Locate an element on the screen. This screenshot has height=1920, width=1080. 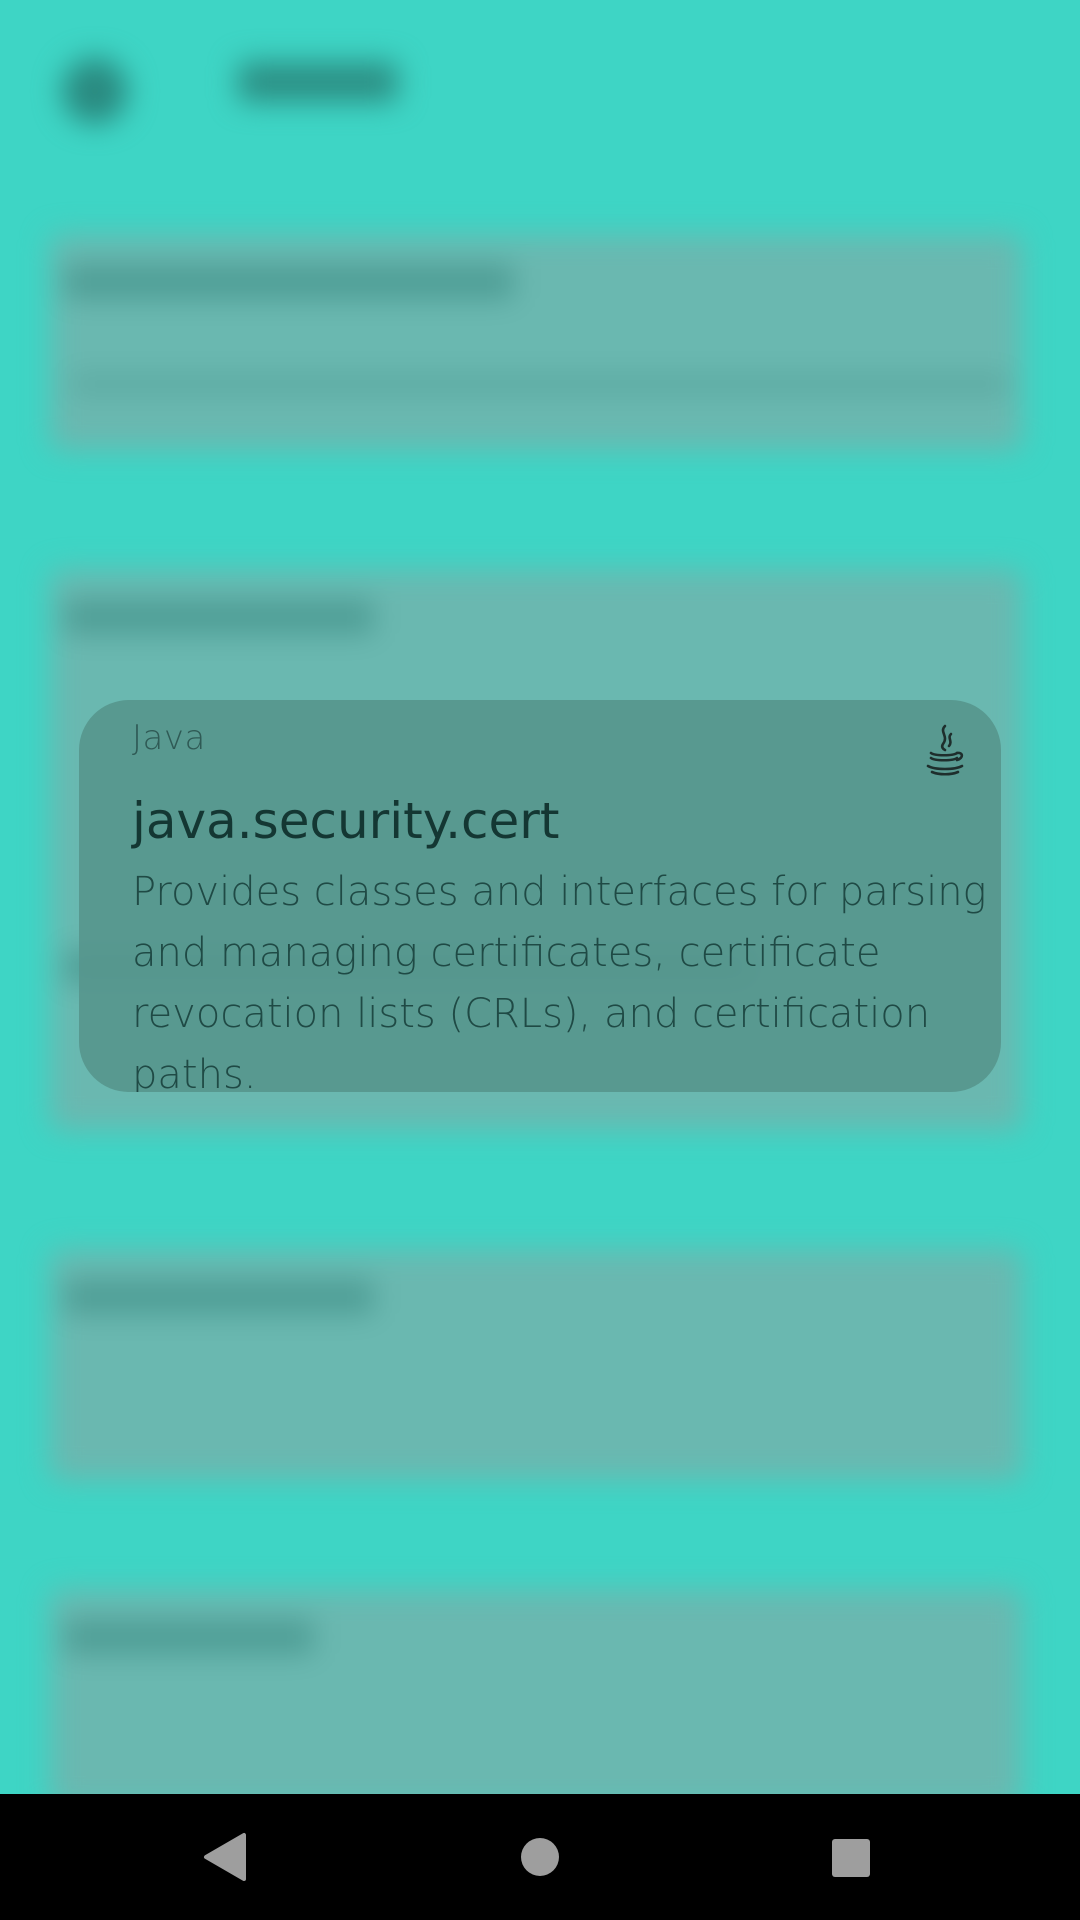
home-icon is located at coordinates (540, 1857).